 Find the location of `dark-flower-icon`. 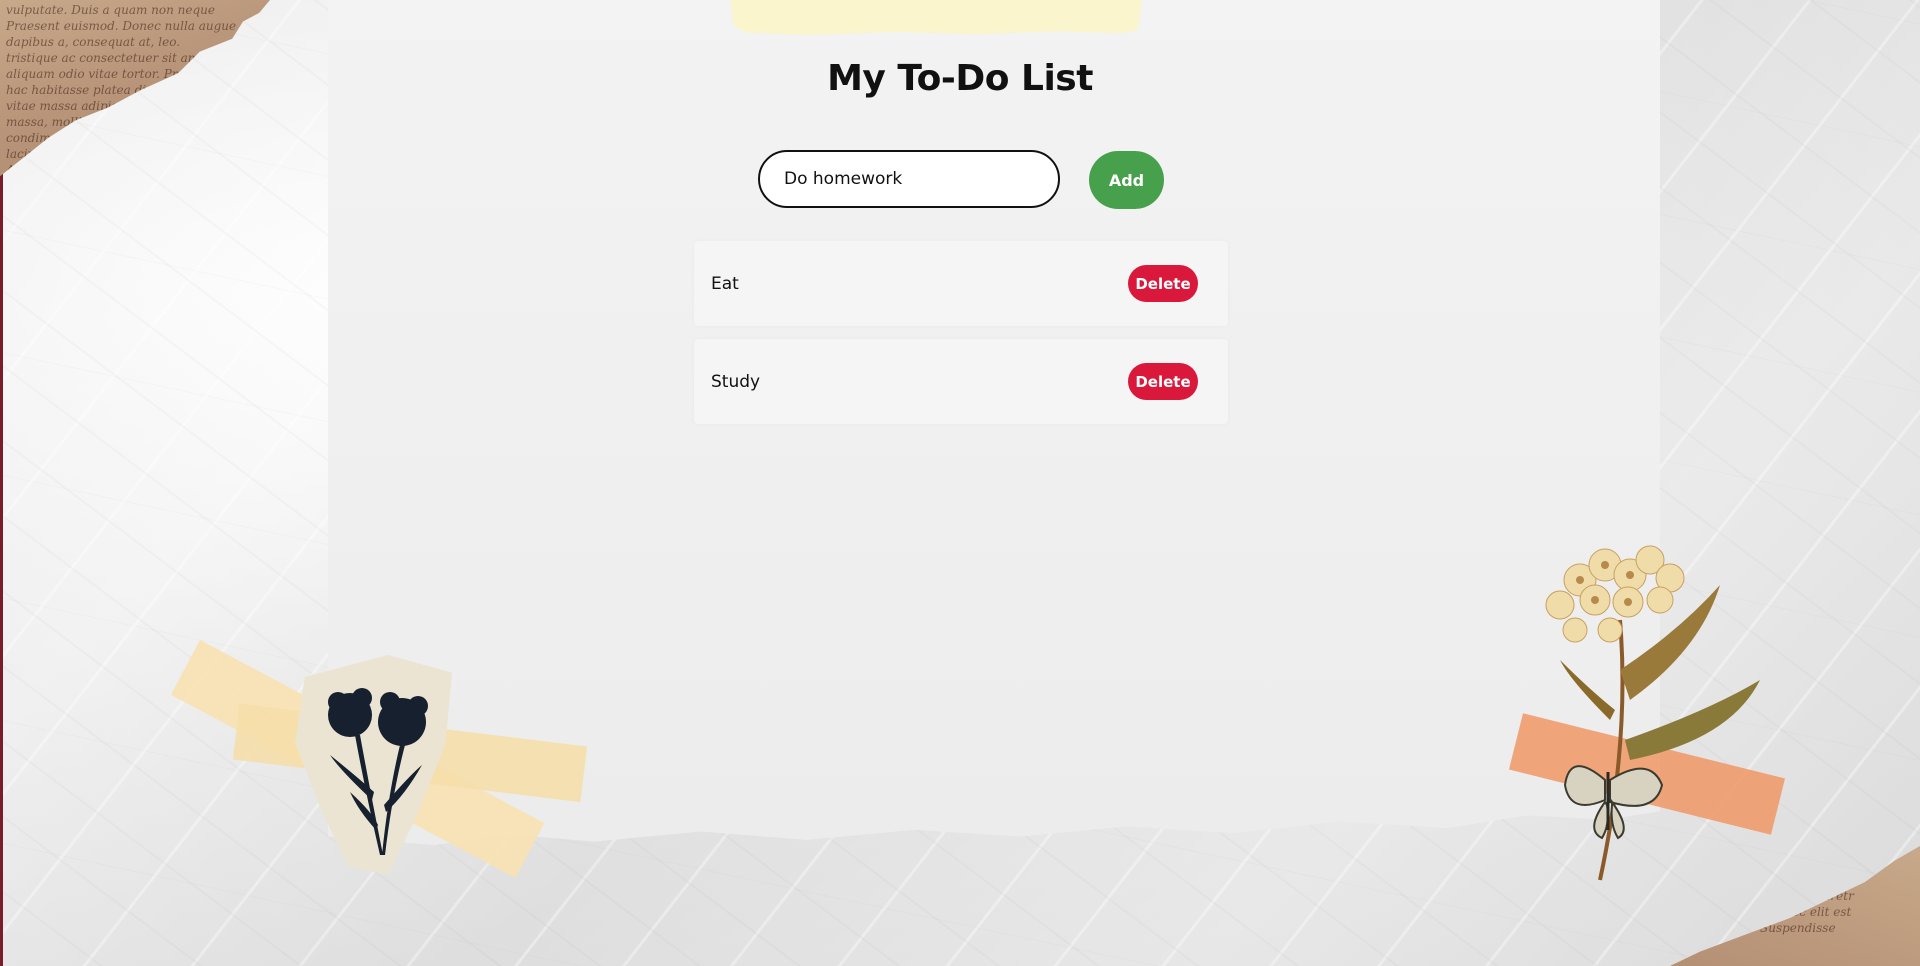

dark-flower-icon is located at coordinates (378, 771).